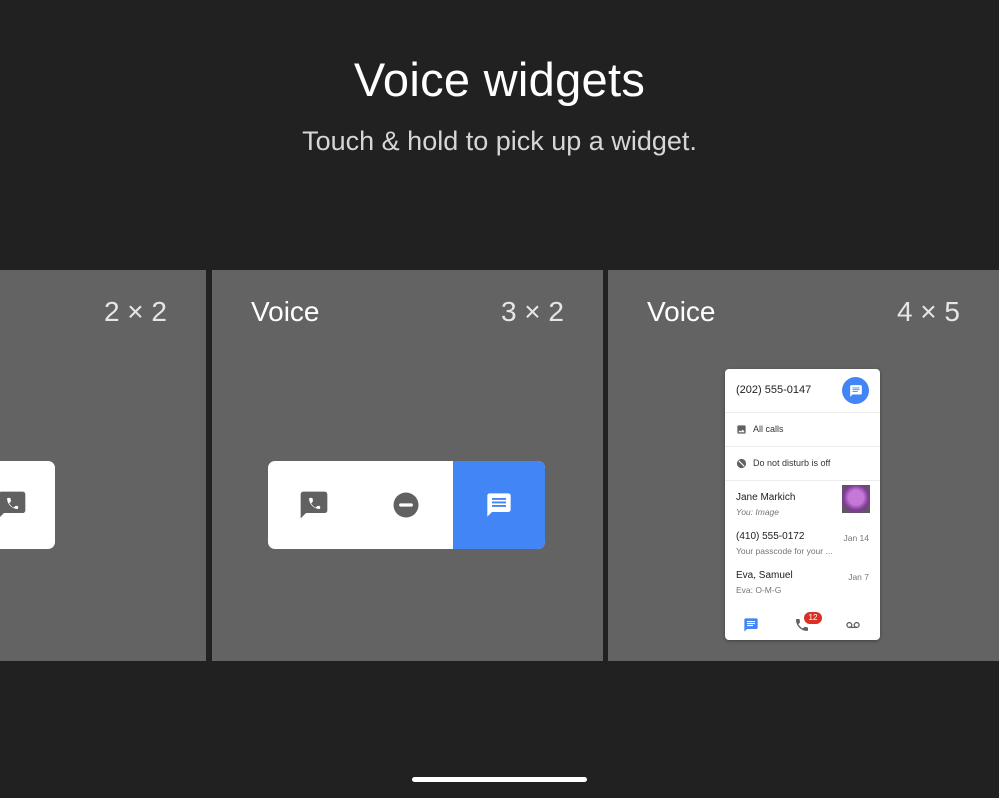 The image size is (999, 798). Describe the element at coordinates (499, 79) in the screenshot. I see `page-title: Voice widgets` at that location.